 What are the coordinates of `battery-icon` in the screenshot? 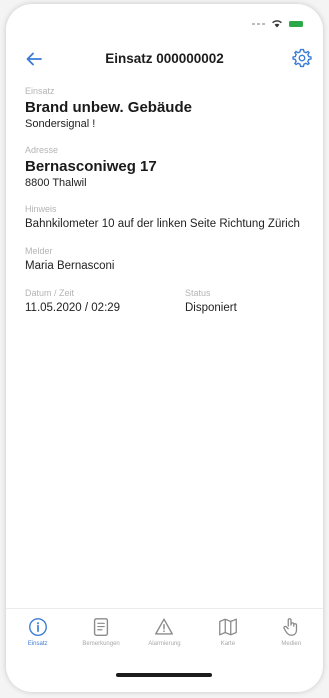 It's located at (296, 23).